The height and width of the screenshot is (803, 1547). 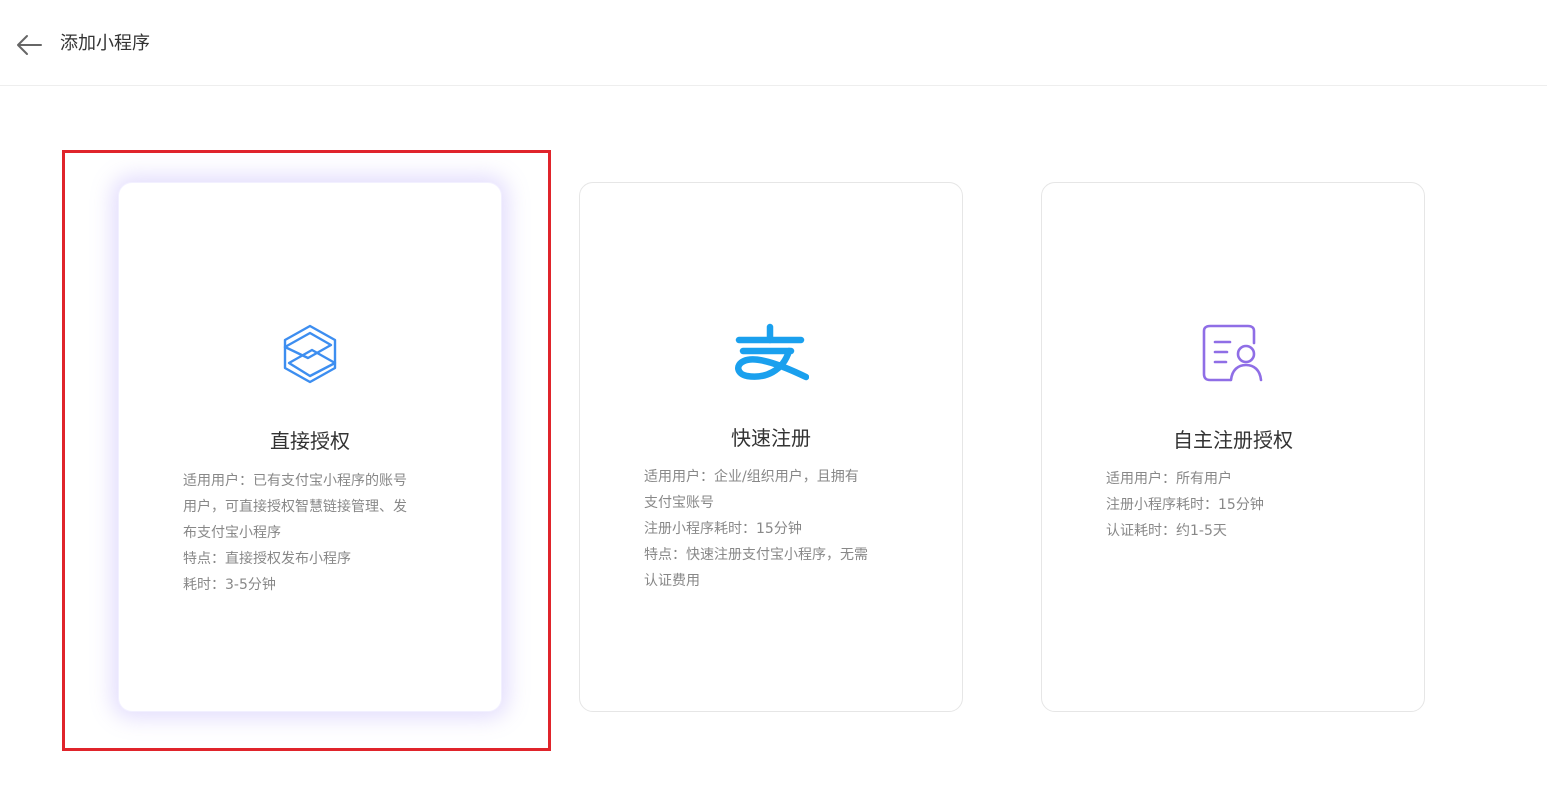 I want to click on hexagon-box-icon, so click(x=310, y=354).